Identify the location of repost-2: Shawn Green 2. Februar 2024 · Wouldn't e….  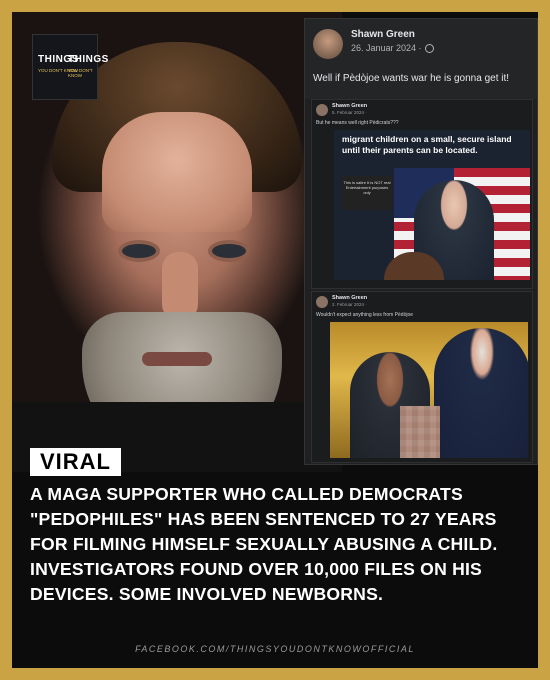
(422, 377).